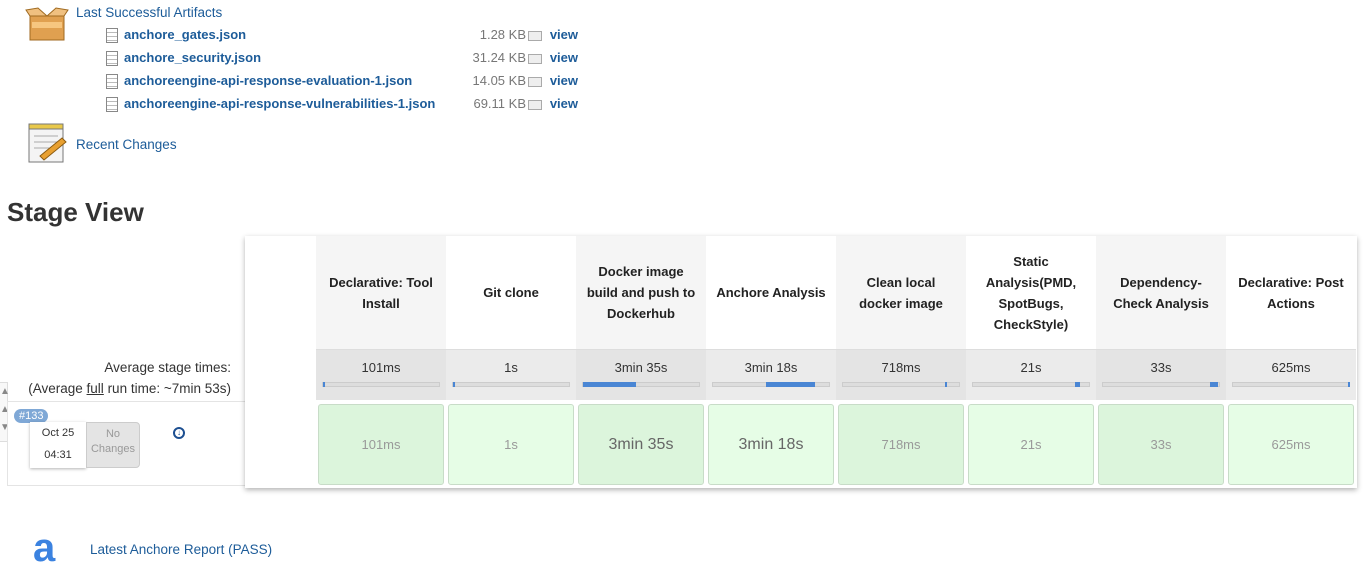 The image size is (1365, 570). What do you see at coordinates (179, 433) in the screenshot?
I see `download-icon: ↓` at bounding box center [179, 433].